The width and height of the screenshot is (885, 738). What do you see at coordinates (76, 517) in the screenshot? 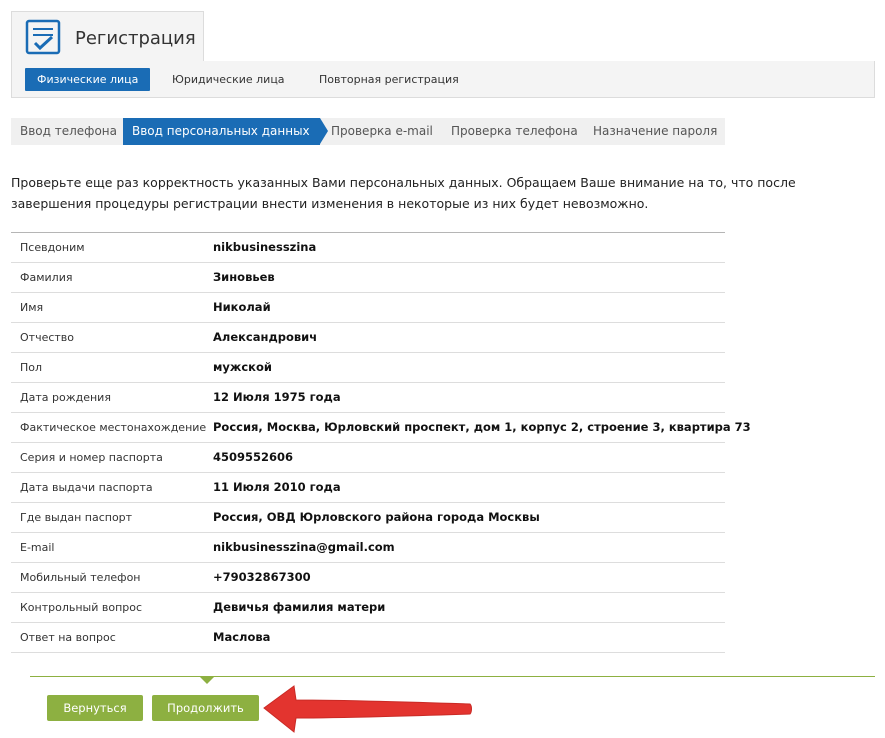
I see `field-label: Где выдан паспорт` at bounding box center [76, 517].